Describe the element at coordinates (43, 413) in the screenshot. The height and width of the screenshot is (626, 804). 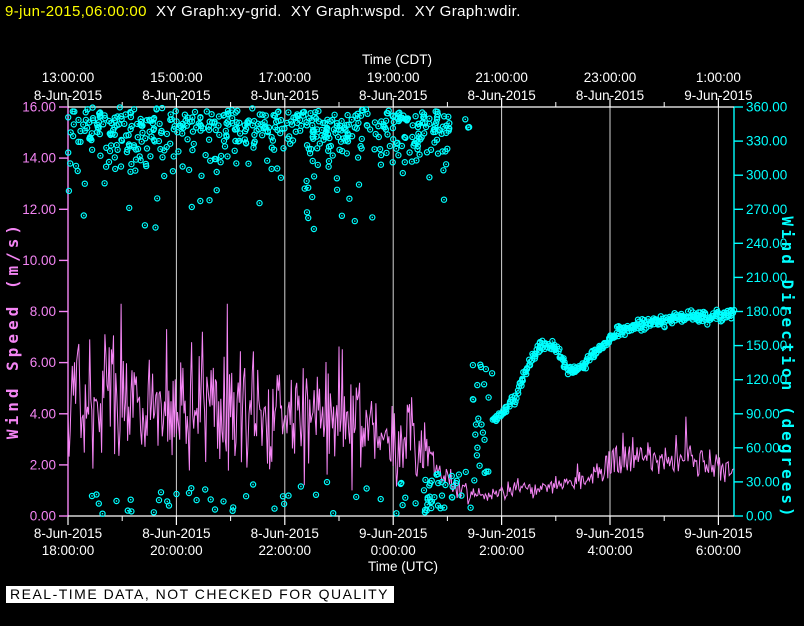
I see `left-tick-label: 4.00` at that location.